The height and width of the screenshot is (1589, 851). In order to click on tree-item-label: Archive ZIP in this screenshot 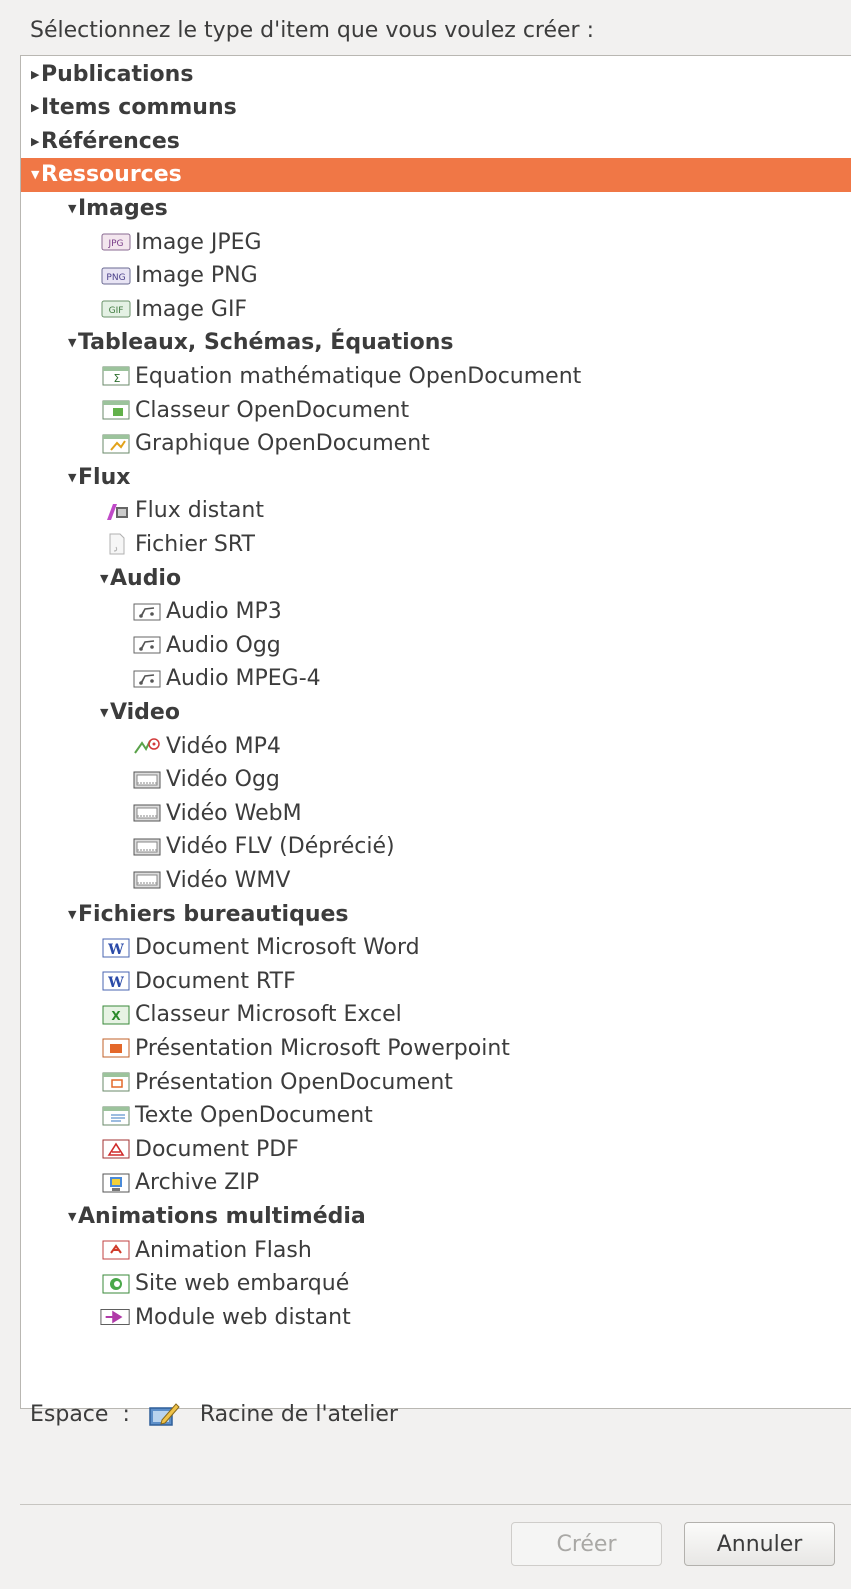, I will do `click(197, 1183)`.